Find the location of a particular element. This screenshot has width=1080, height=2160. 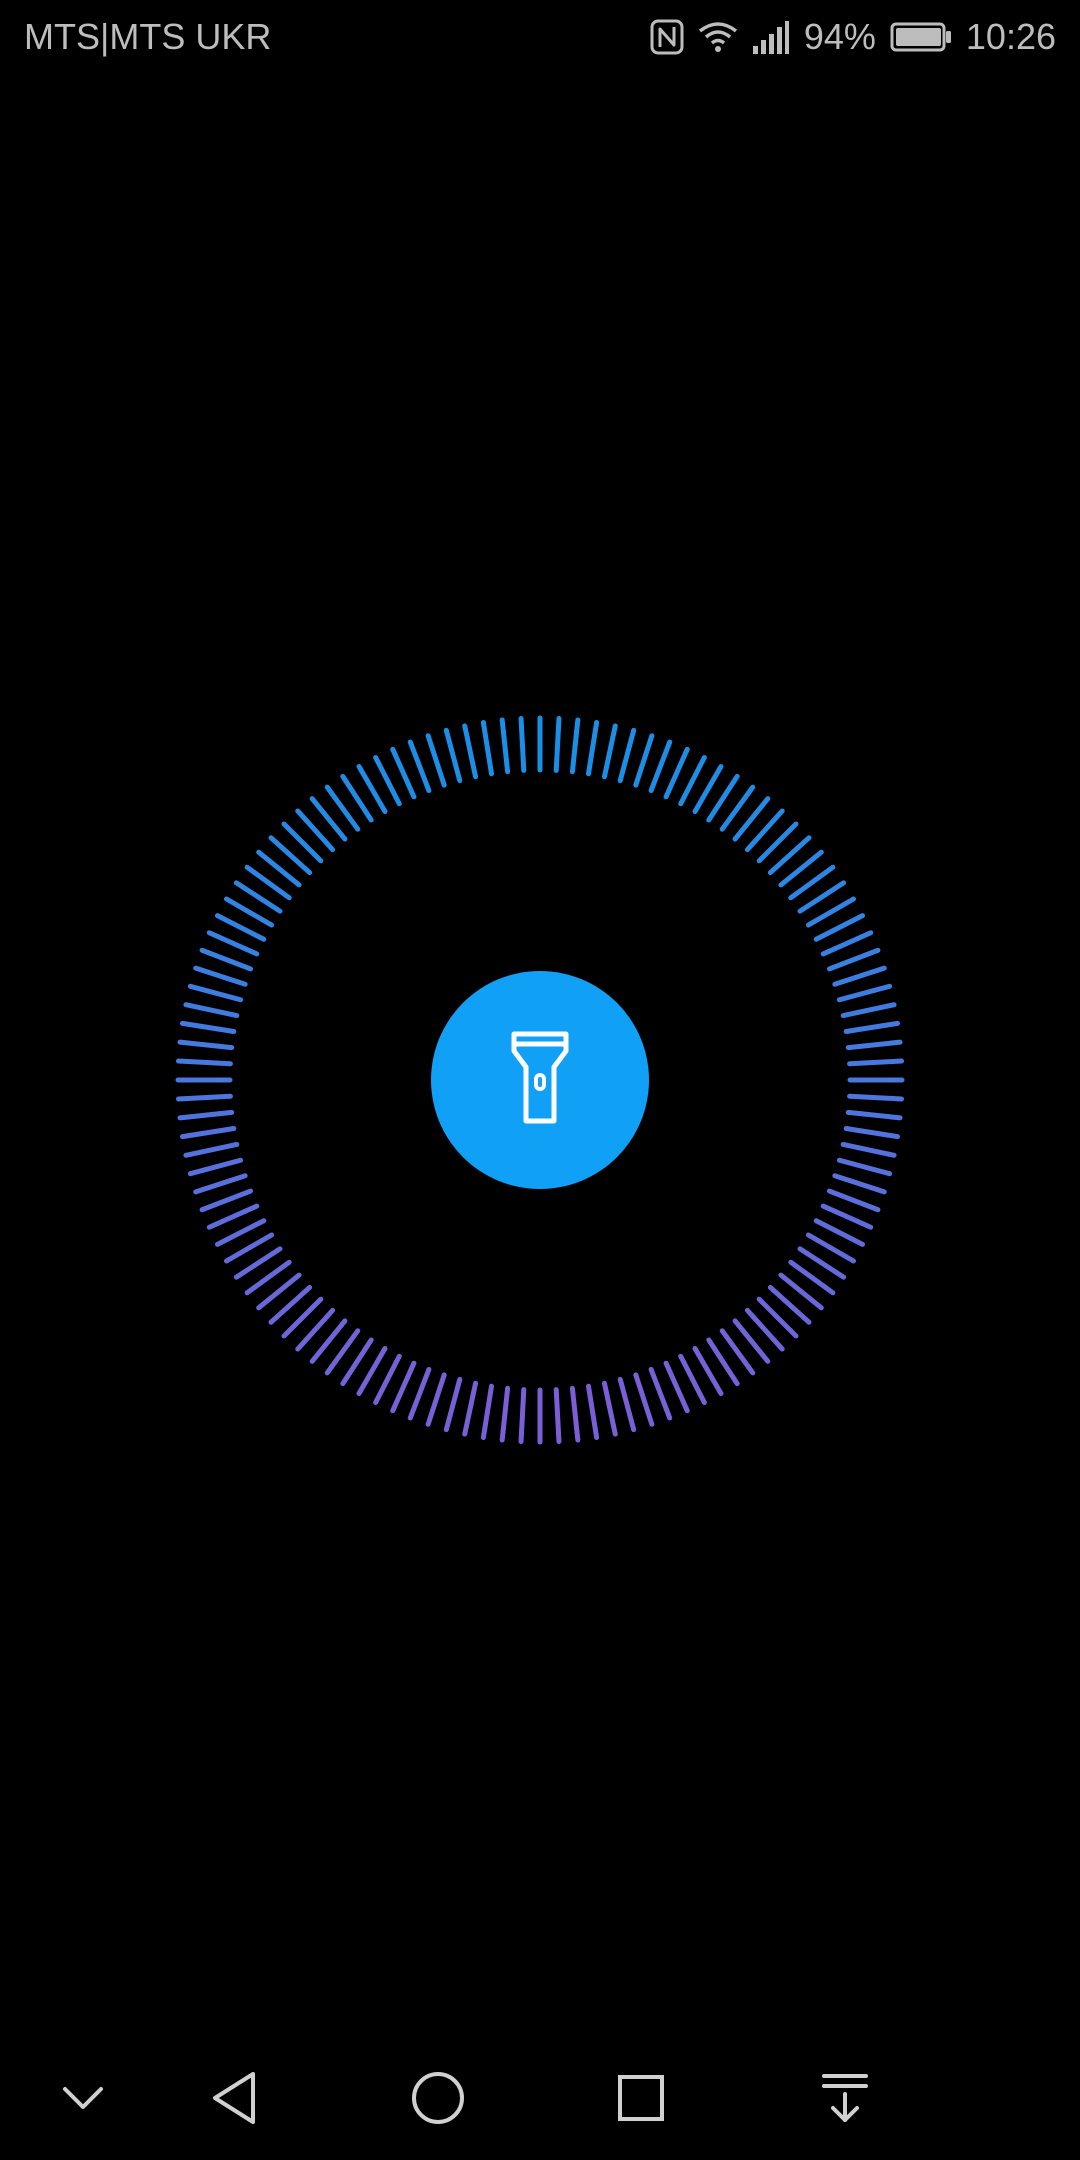

carrier-name: MTS|MTS UKR is located at coordinates (148, 36).